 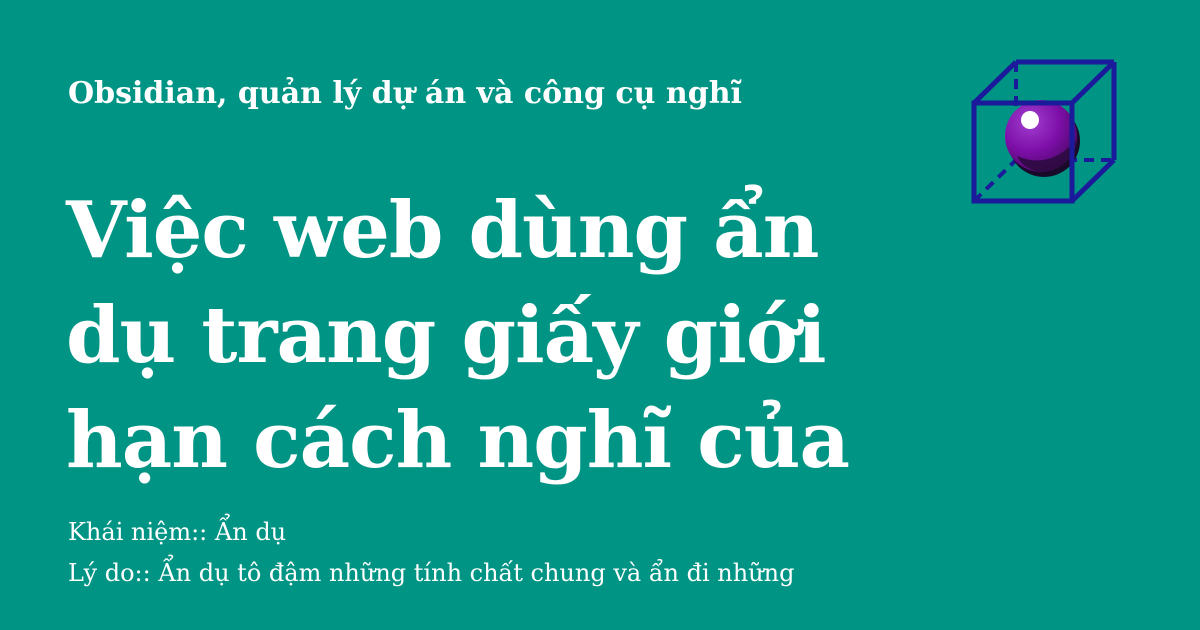 What do you see at coordinates (177, 532) in the screenshot?
I see `metadata-concept: Khái niệm:: Ẩn dụ` at bounding box center [177, 532].